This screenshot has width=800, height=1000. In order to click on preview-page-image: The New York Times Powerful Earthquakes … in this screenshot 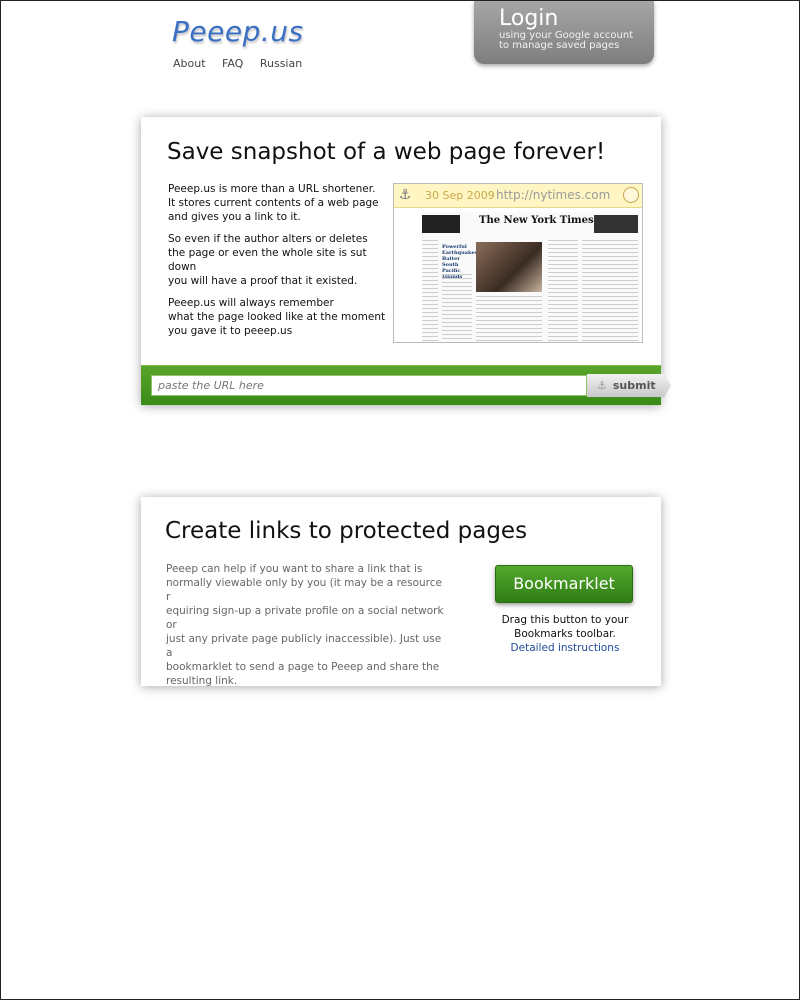, I will do `click(531, 277)`.